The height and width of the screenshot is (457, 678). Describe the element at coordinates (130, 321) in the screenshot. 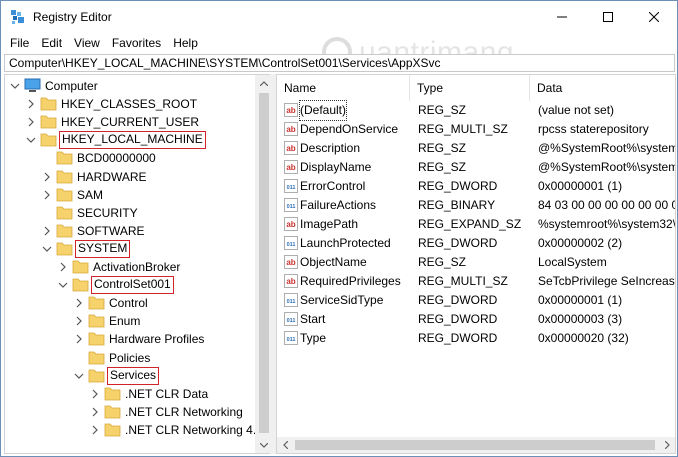

I see `tree-item-enum: Enum` at that location.